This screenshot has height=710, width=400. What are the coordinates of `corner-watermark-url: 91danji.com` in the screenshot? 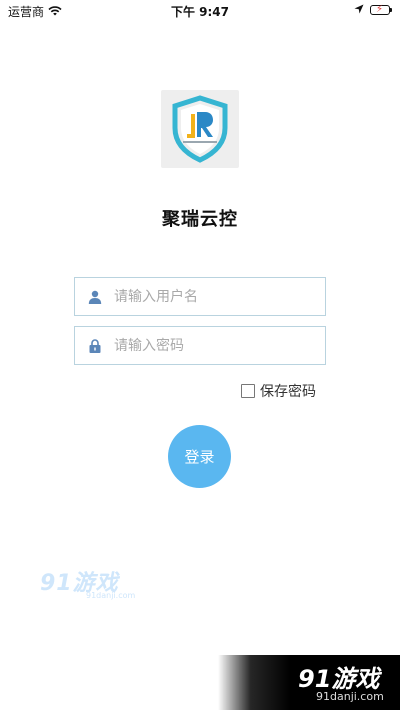 It's located at (350, 696).